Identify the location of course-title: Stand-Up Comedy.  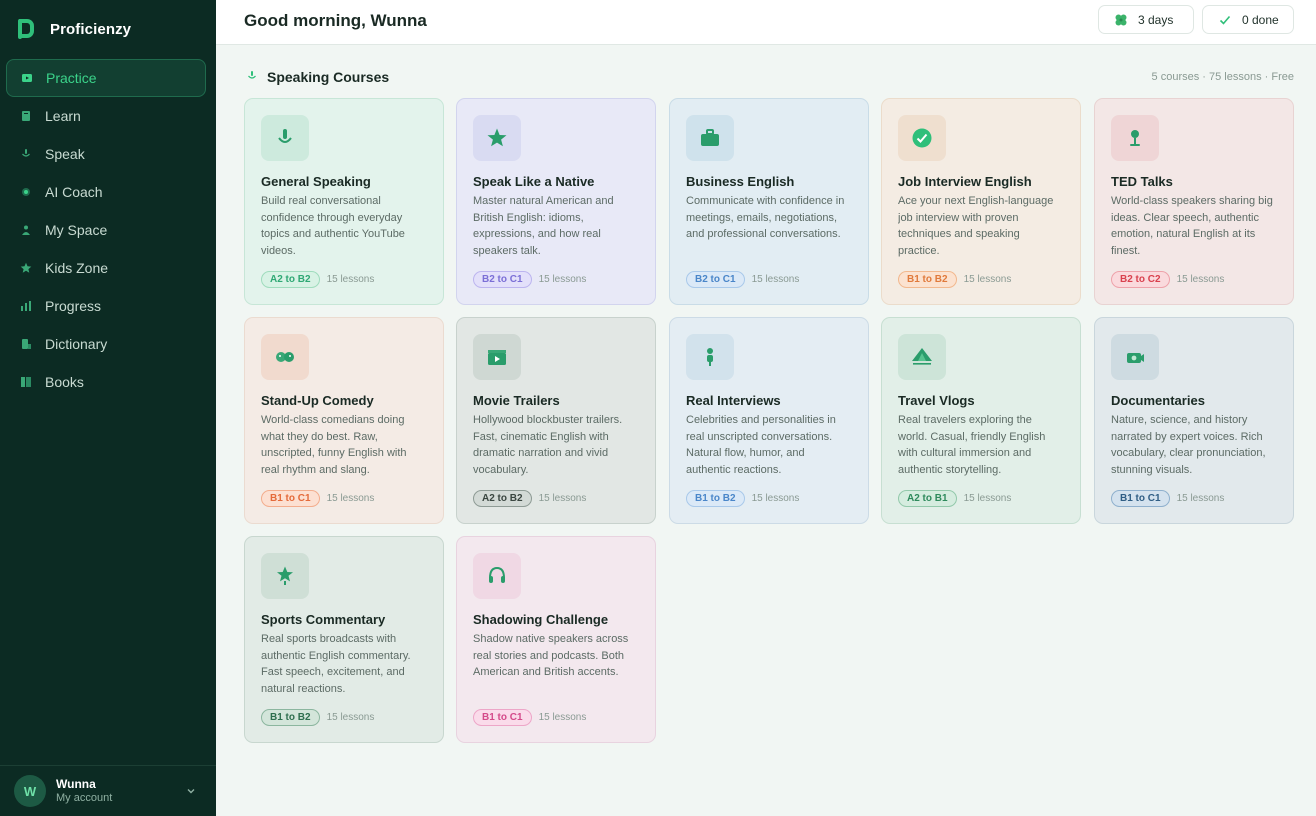
(317, 400).